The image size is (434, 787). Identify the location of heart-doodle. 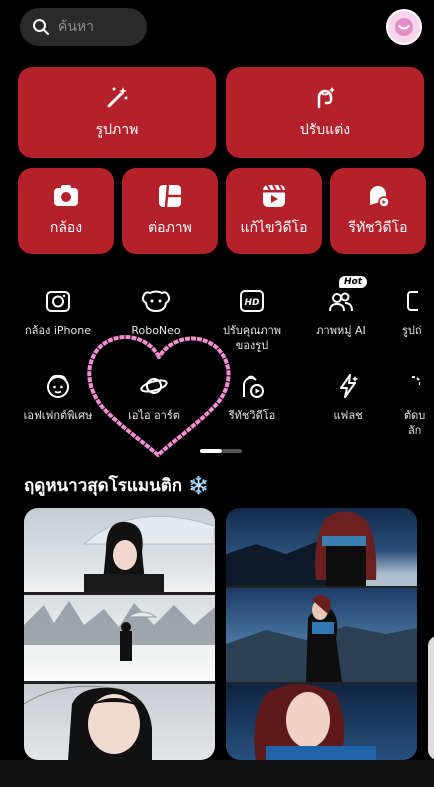
(159, 396).